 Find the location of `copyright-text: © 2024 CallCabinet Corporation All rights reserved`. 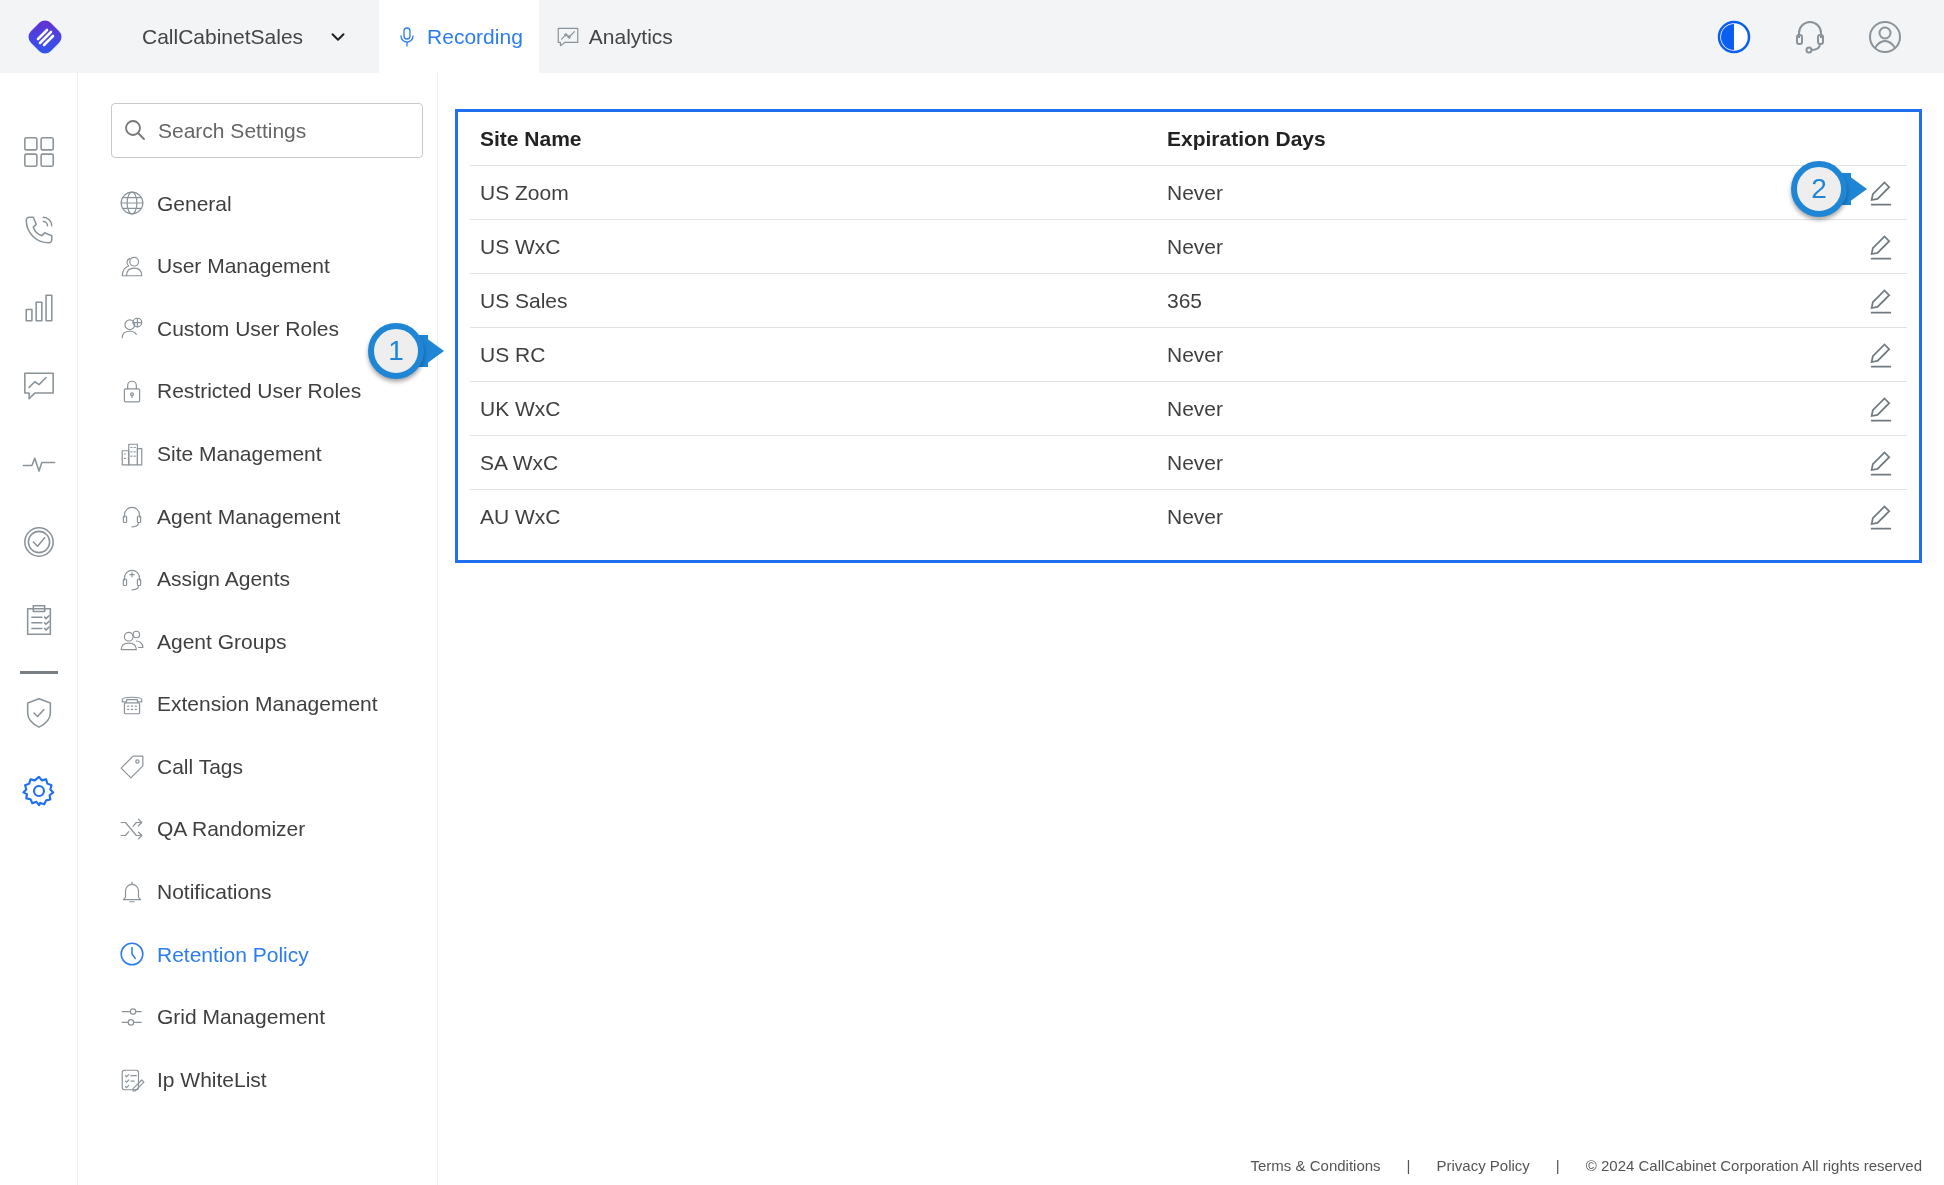

copyright-text: © 2024 CallCabinet Corporation All rights reserved is located at coordinates (1753, 1165).